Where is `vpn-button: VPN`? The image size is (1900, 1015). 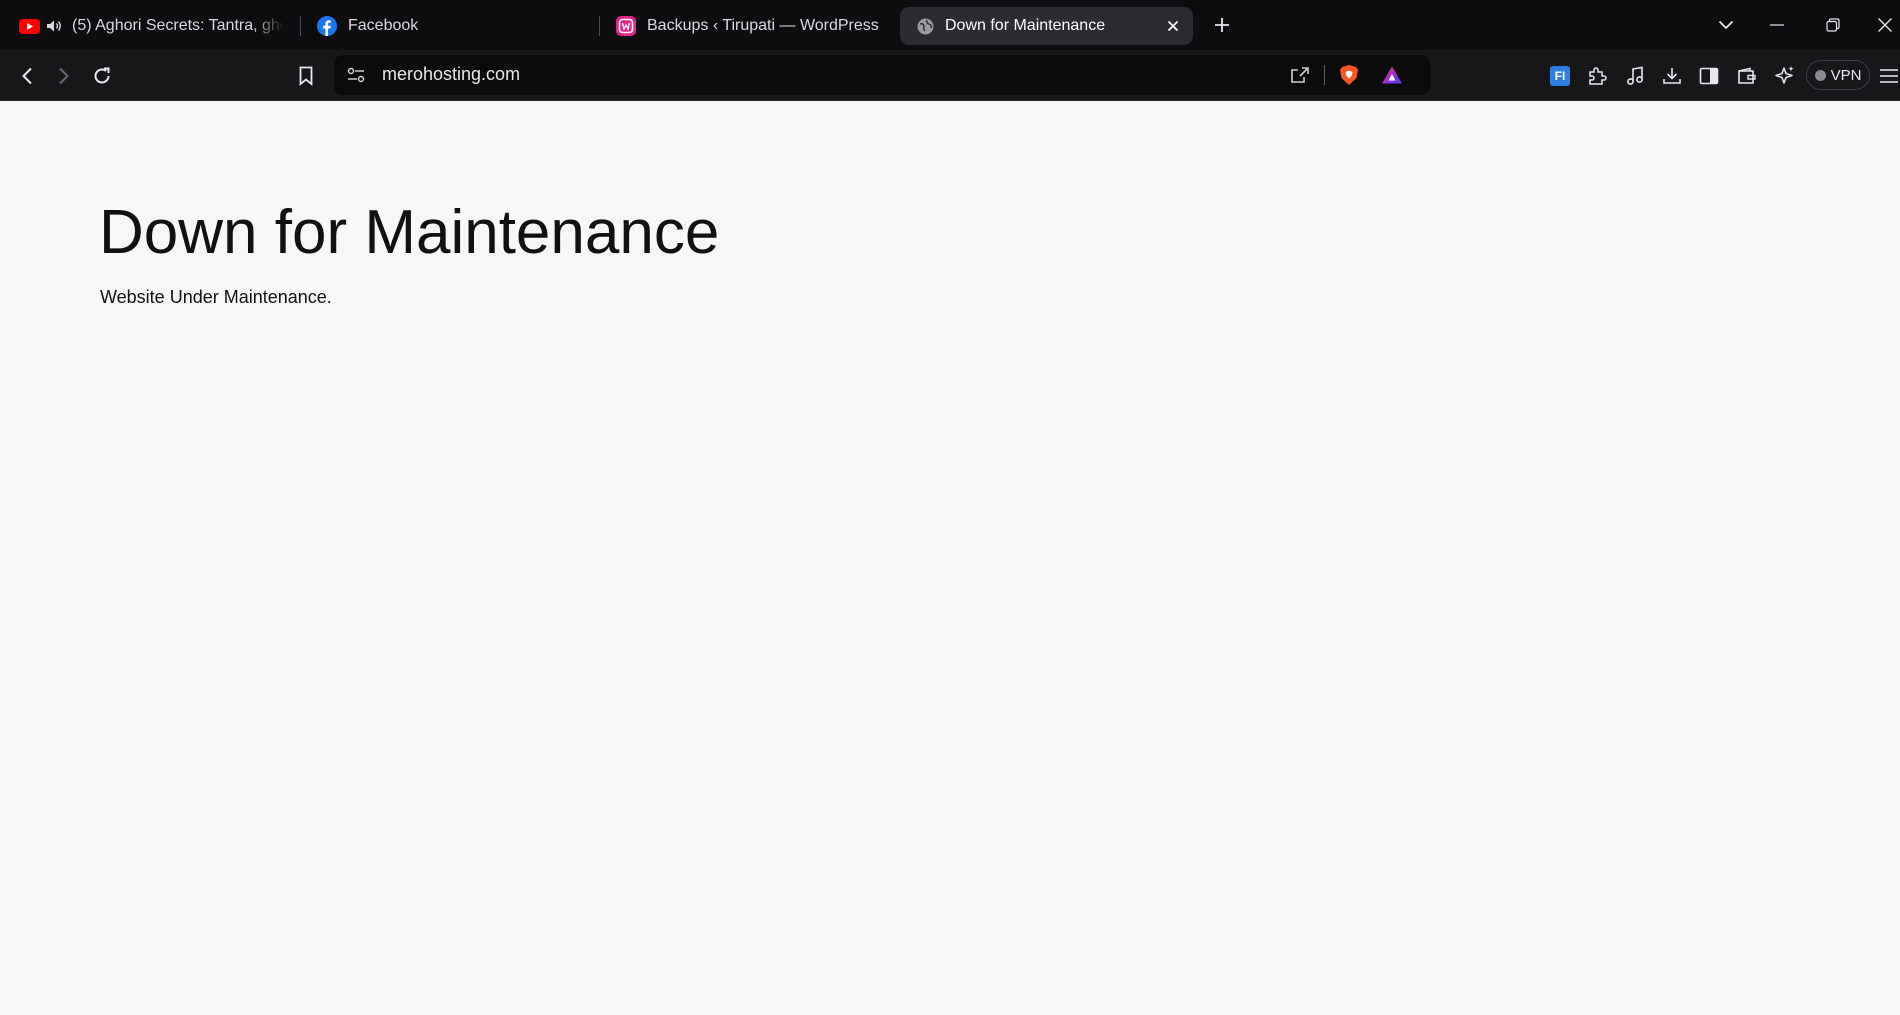 vpn-button: VPN is located at coordinates (1838, 75).